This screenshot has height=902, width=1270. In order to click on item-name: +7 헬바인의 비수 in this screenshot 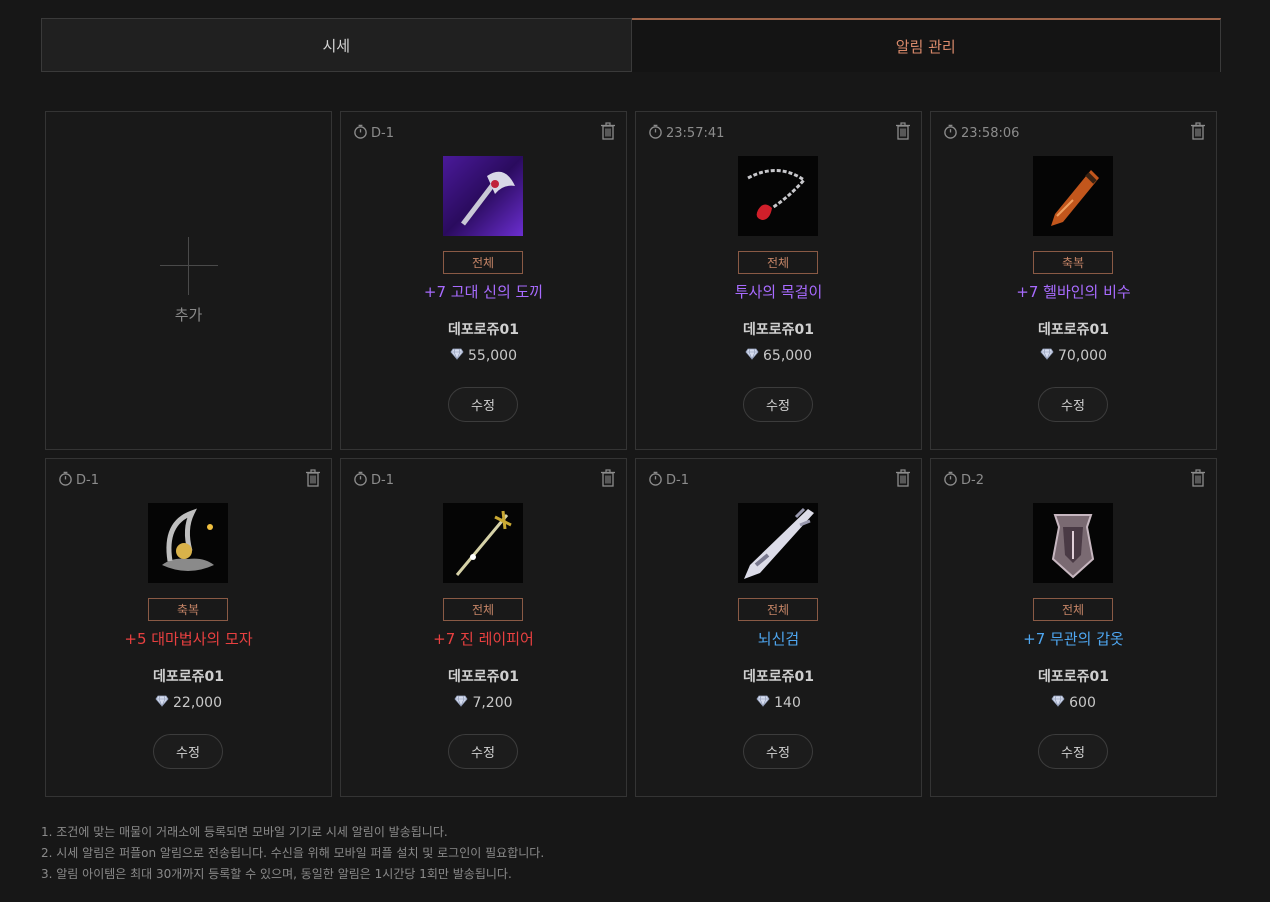, I will do `click(1073, 292)`.